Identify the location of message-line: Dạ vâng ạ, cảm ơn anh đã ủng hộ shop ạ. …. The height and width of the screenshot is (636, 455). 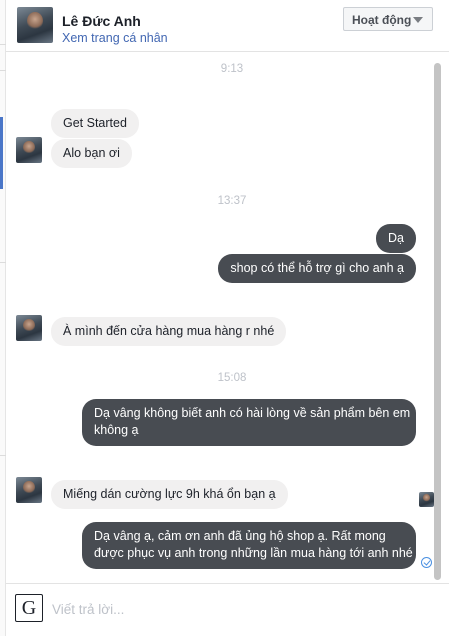
(240, 536).